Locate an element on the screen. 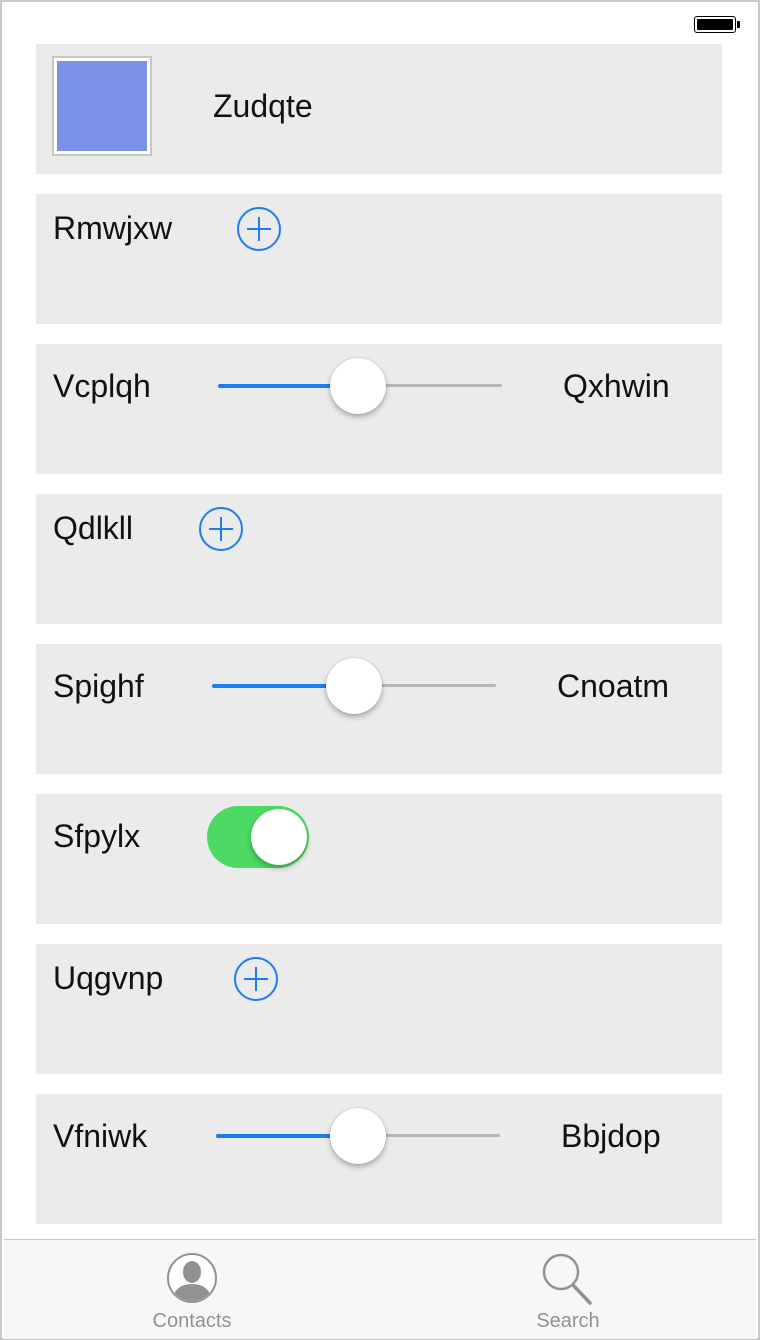 This screenshot has height=1340, width=760. toggle-switch is located at coordinates (258, 837).